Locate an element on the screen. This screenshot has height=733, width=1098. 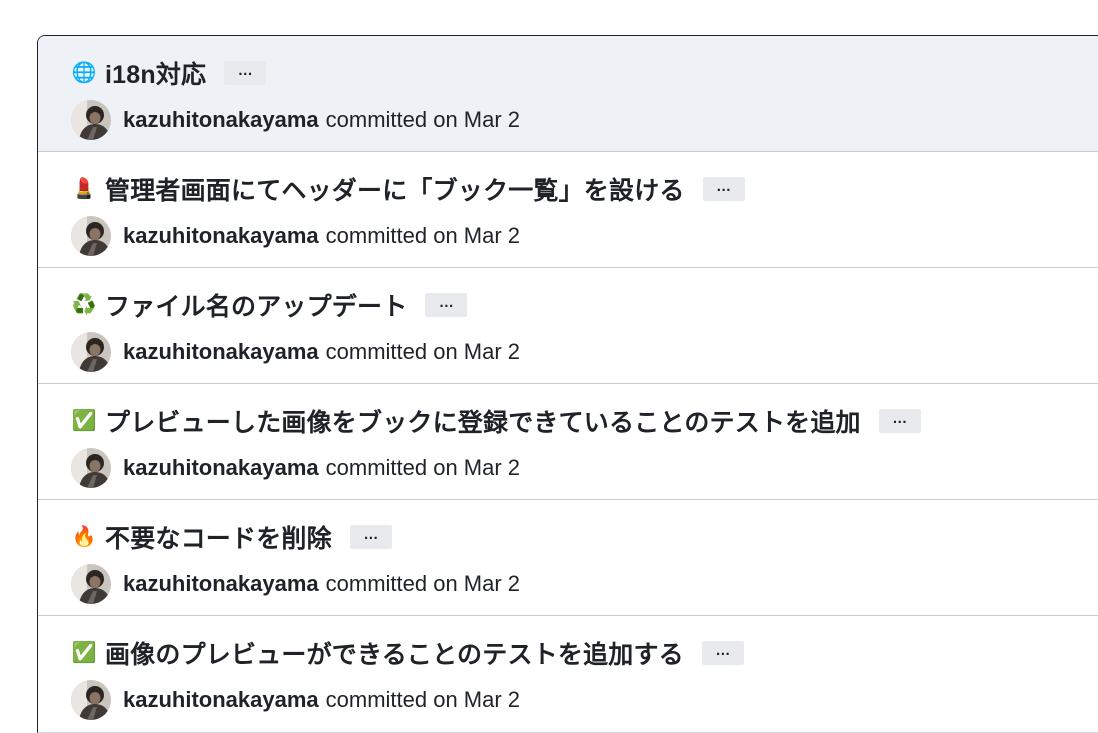
commit-title-link: i18n対応 is located at coordinates (155, 73).